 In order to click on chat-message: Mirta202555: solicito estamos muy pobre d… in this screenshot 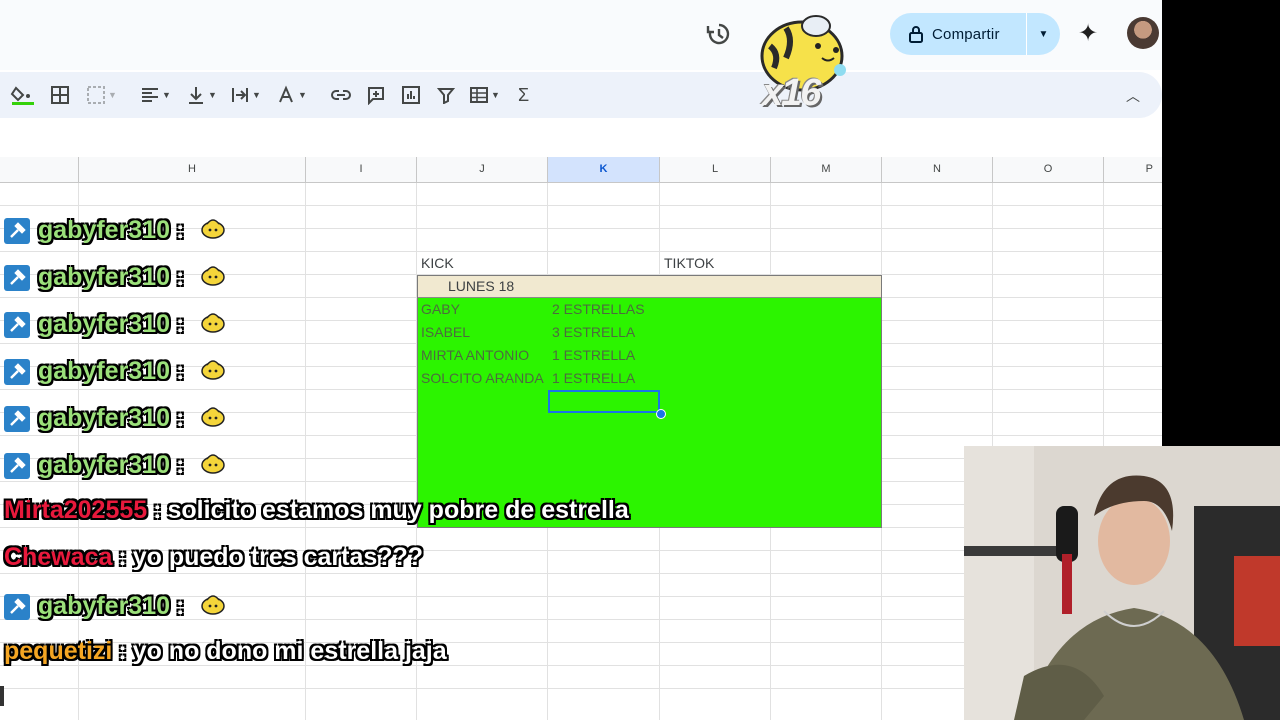, I will do `click(316, 510)`.